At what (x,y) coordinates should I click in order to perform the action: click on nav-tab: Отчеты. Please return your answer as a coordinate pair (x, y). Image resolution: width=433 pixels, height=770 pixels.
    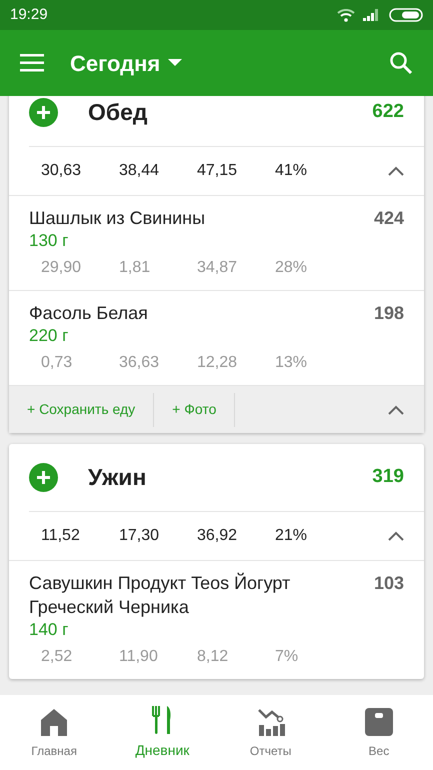
    Looking at the image, I should click on (270, 732).